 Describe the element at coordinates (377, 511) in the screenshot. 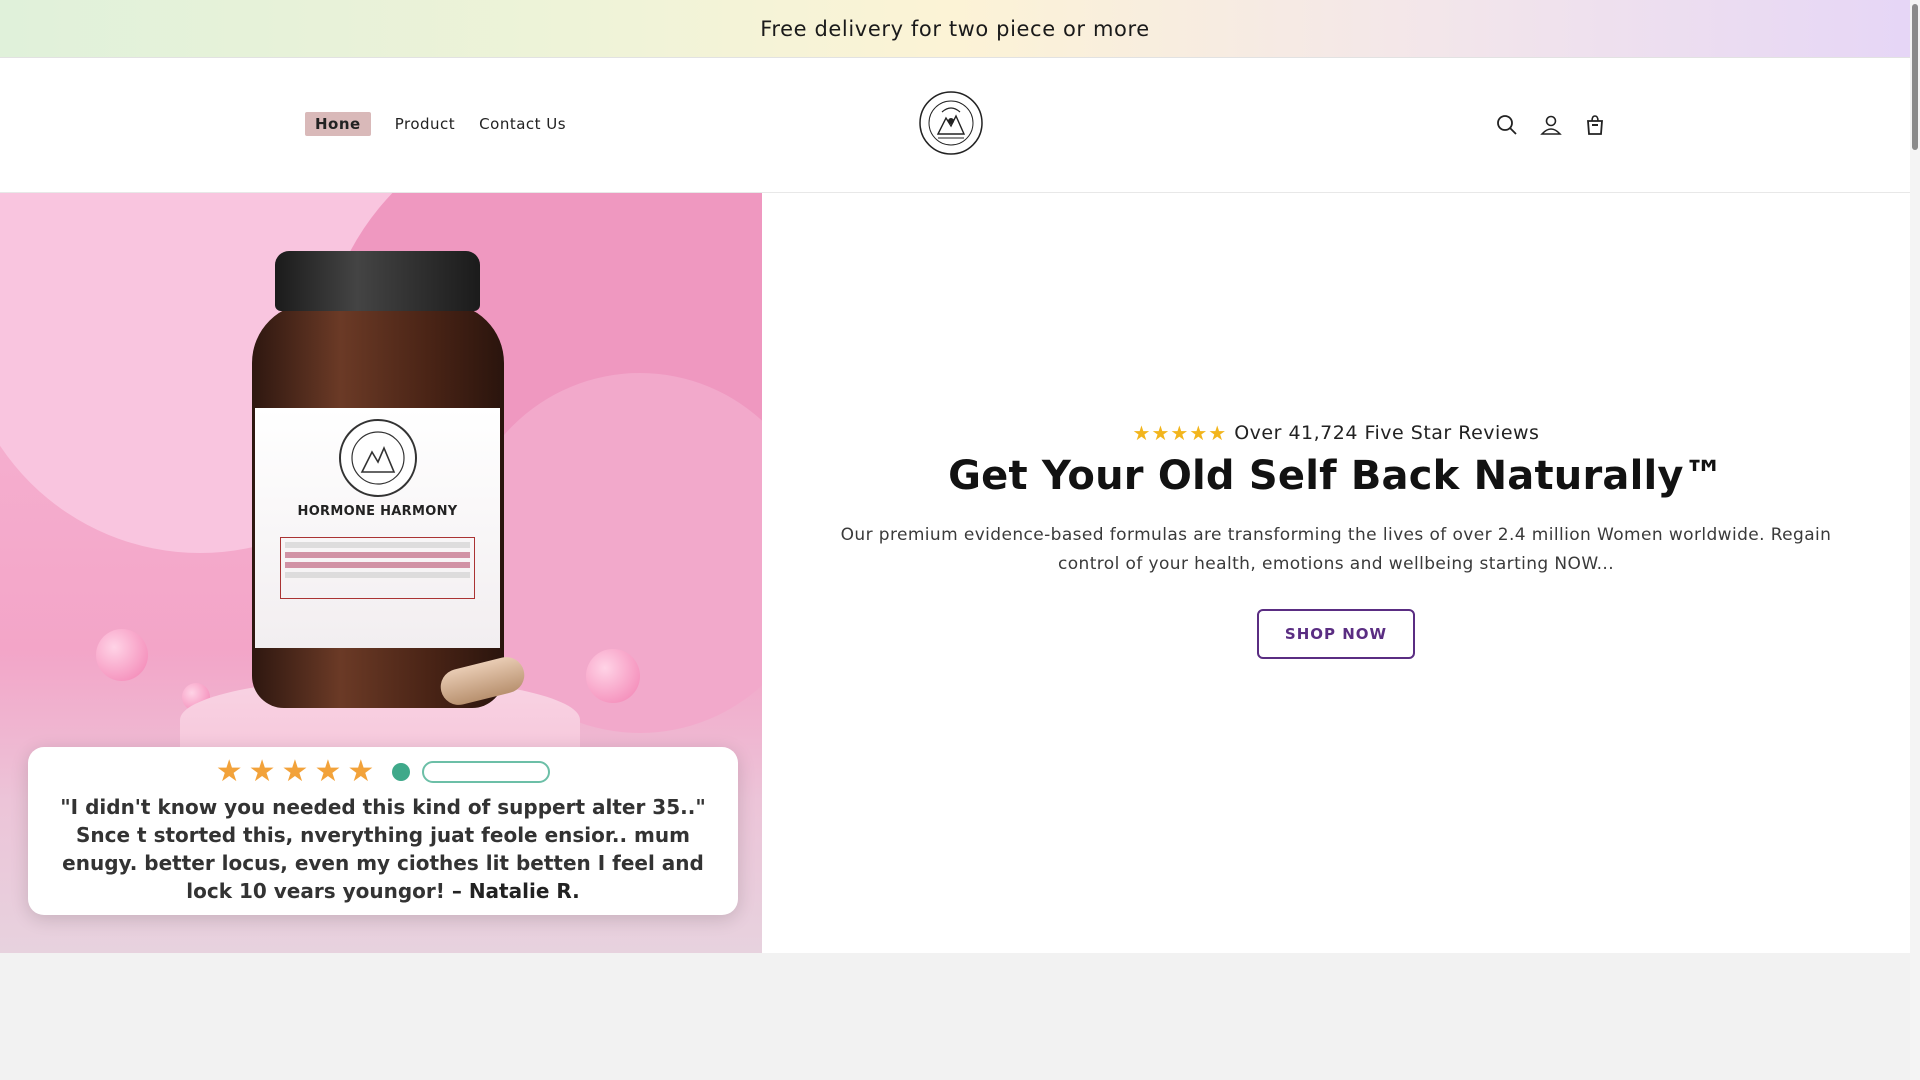

I see `product-brand-name: HORMONE HARMONY` at that location.